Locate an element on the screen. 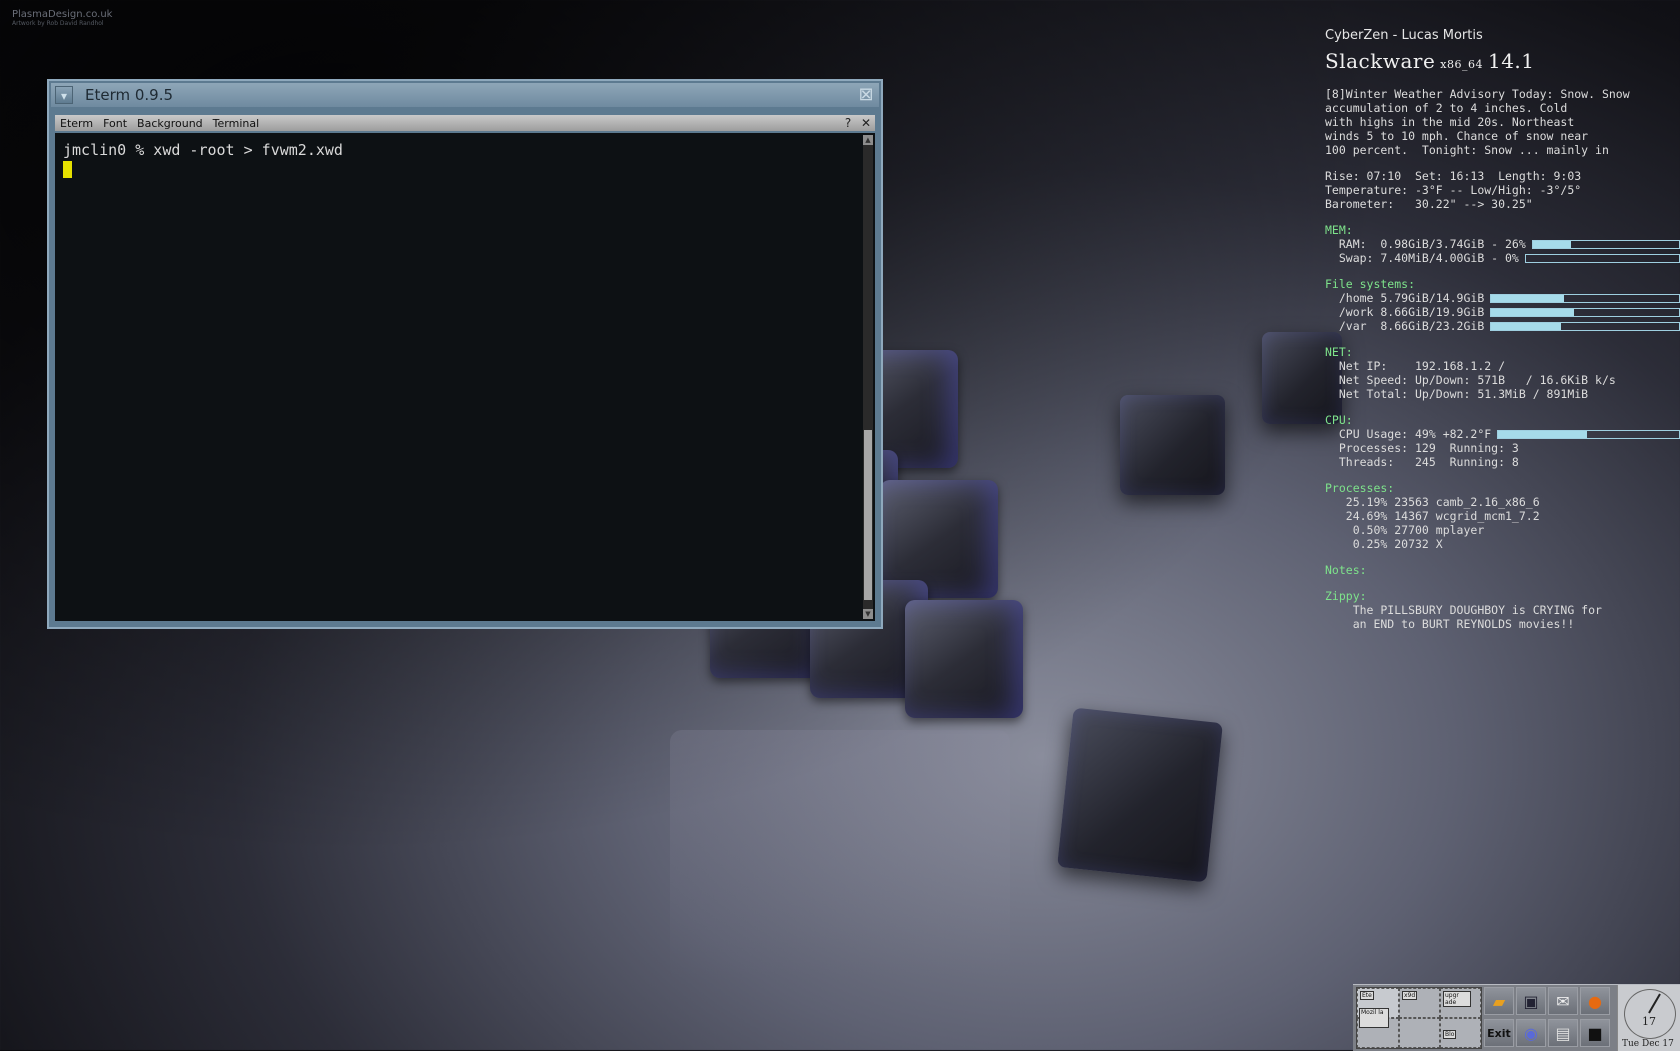 The image size is (1680, 1051). ram-bar is located at coordinates (1605, 244).